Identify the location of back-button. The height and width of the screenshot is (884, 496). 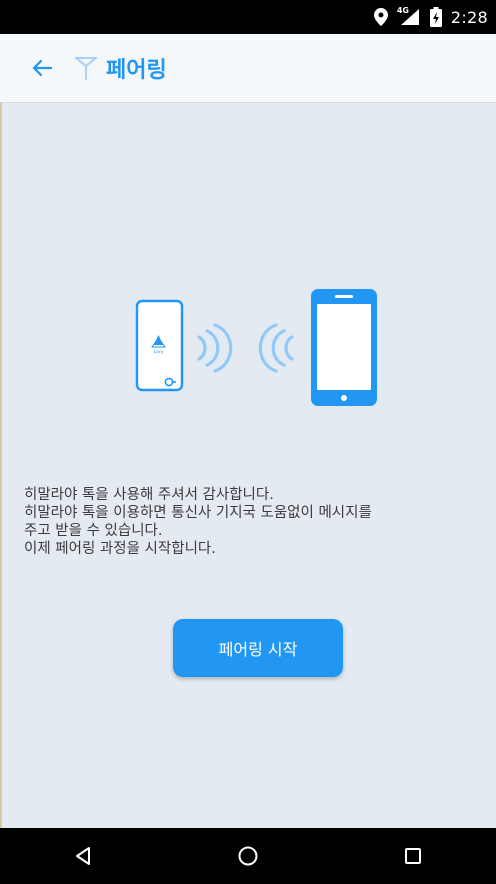
(42, 68).